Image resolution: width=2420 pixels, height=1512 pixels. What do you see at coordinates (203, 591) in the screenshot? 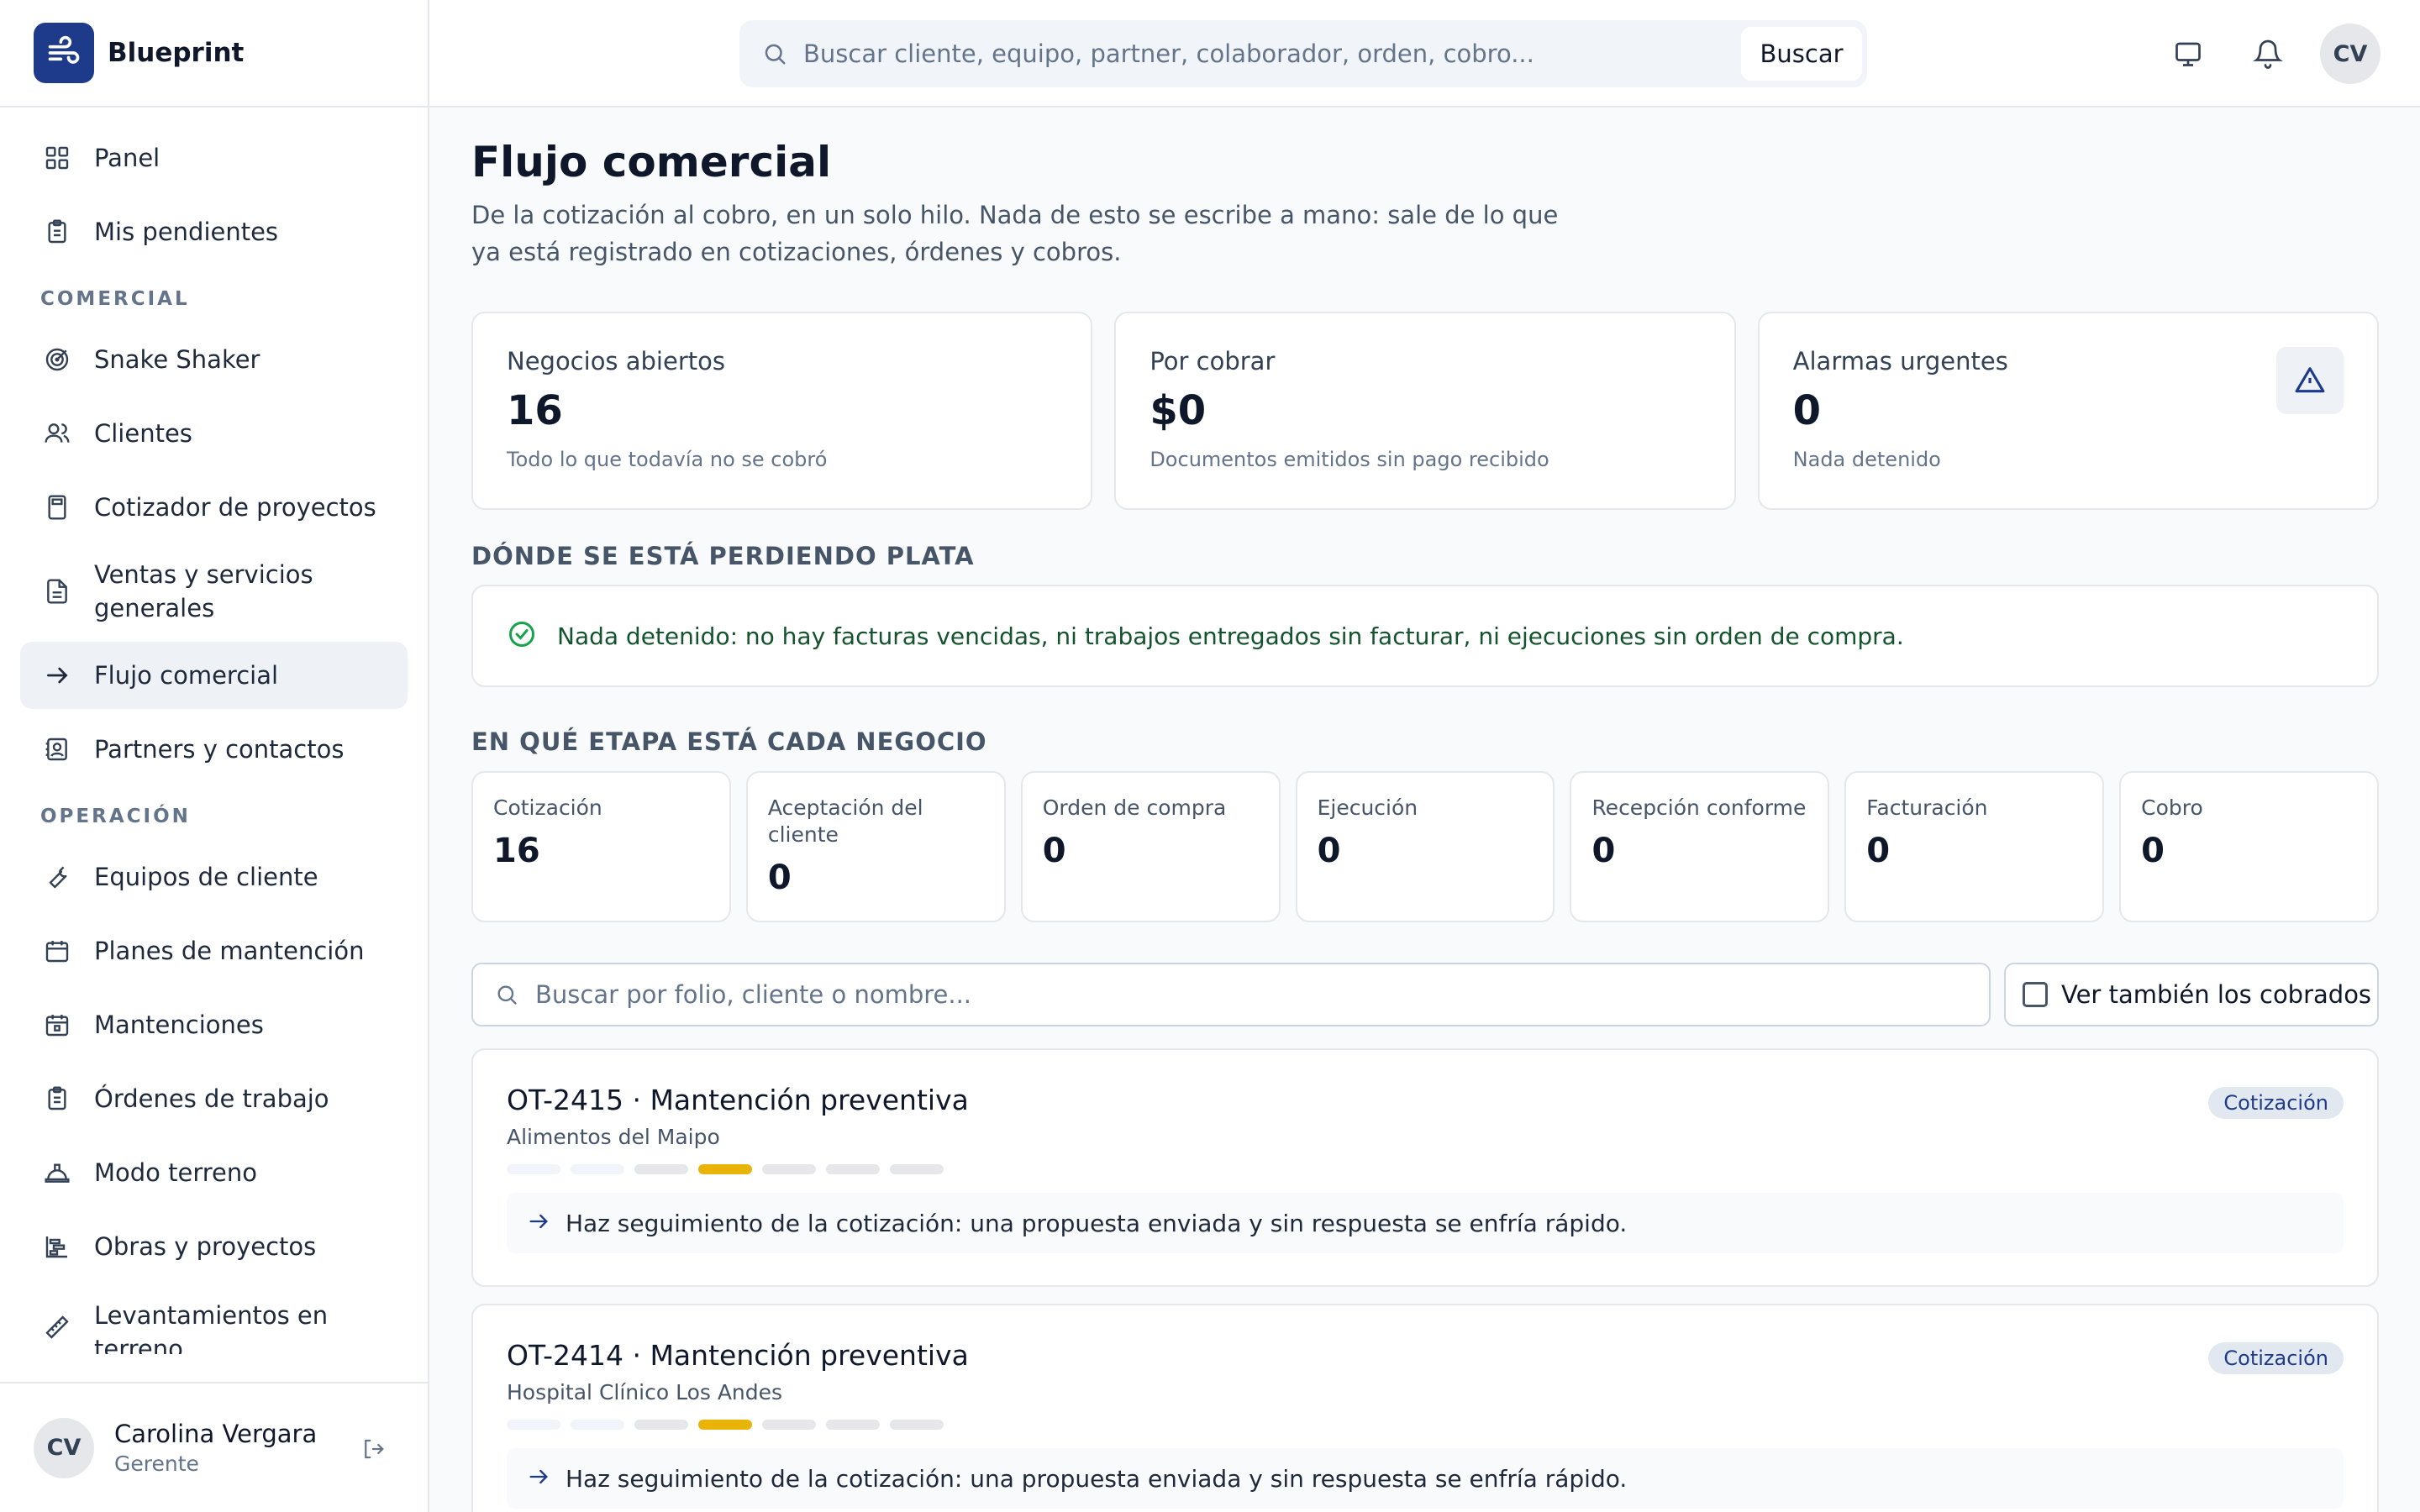
I see `sidebar-item-label: Ventas y servicios generales` at bounding box center [203, 591].